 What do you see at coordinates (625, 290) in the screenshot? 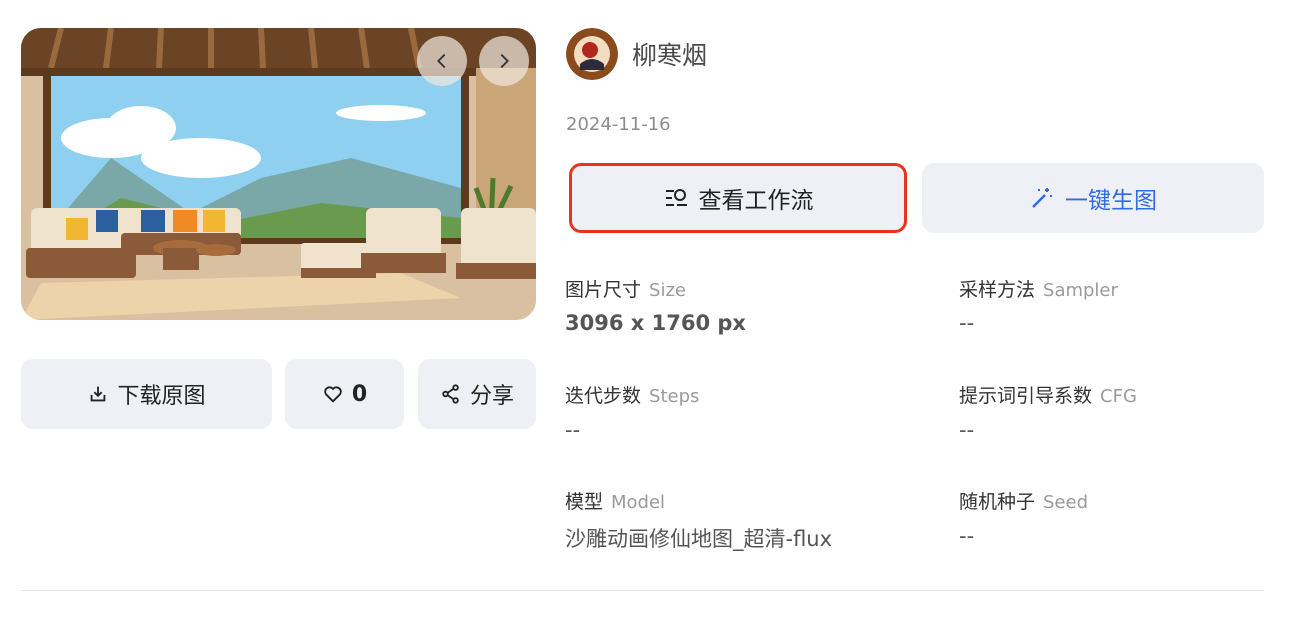
I see `param-label-size: 图片尺寸 Size` at bounding box center [625, 290].